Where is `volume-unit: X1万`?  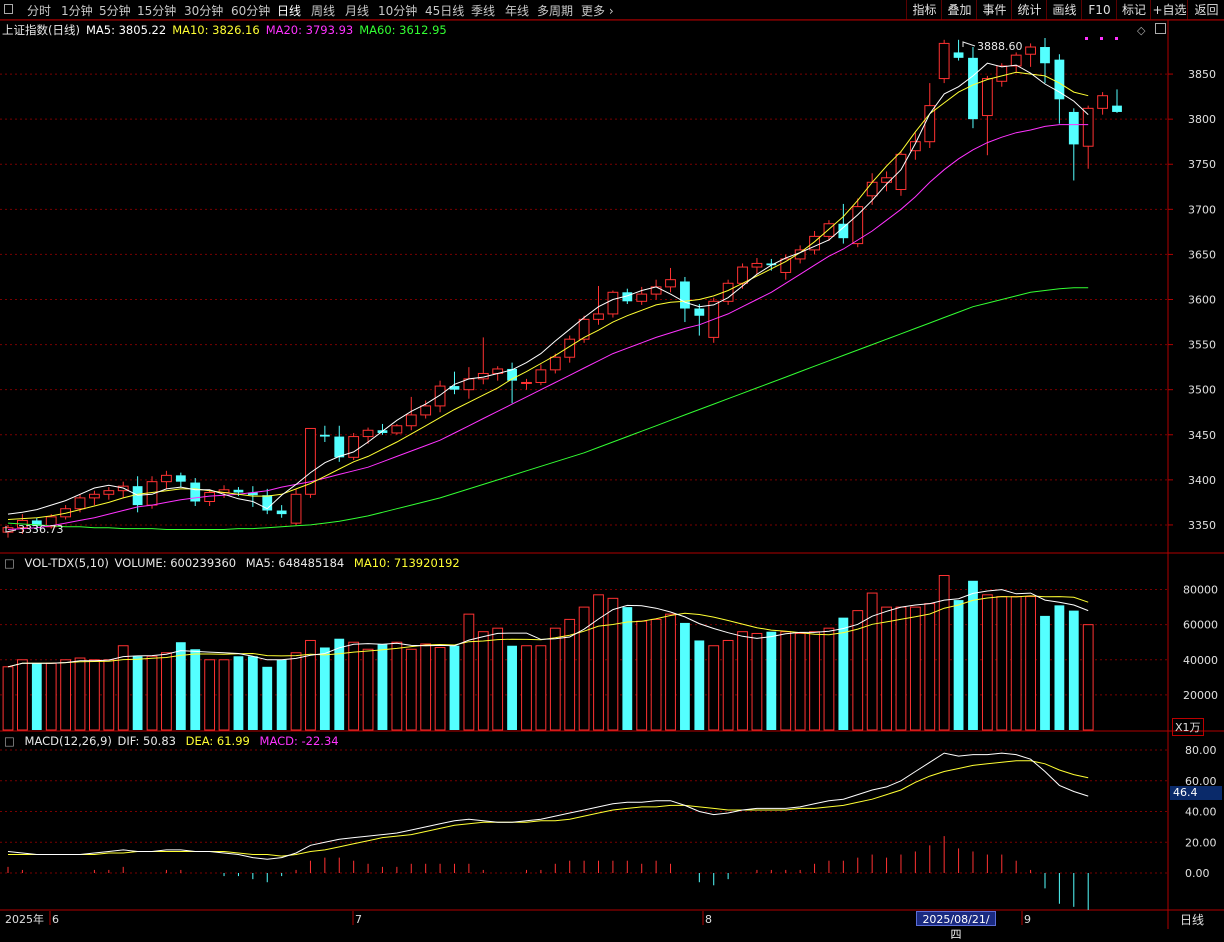 volume-unit: X1万 is located at coordinates (1188, 727).